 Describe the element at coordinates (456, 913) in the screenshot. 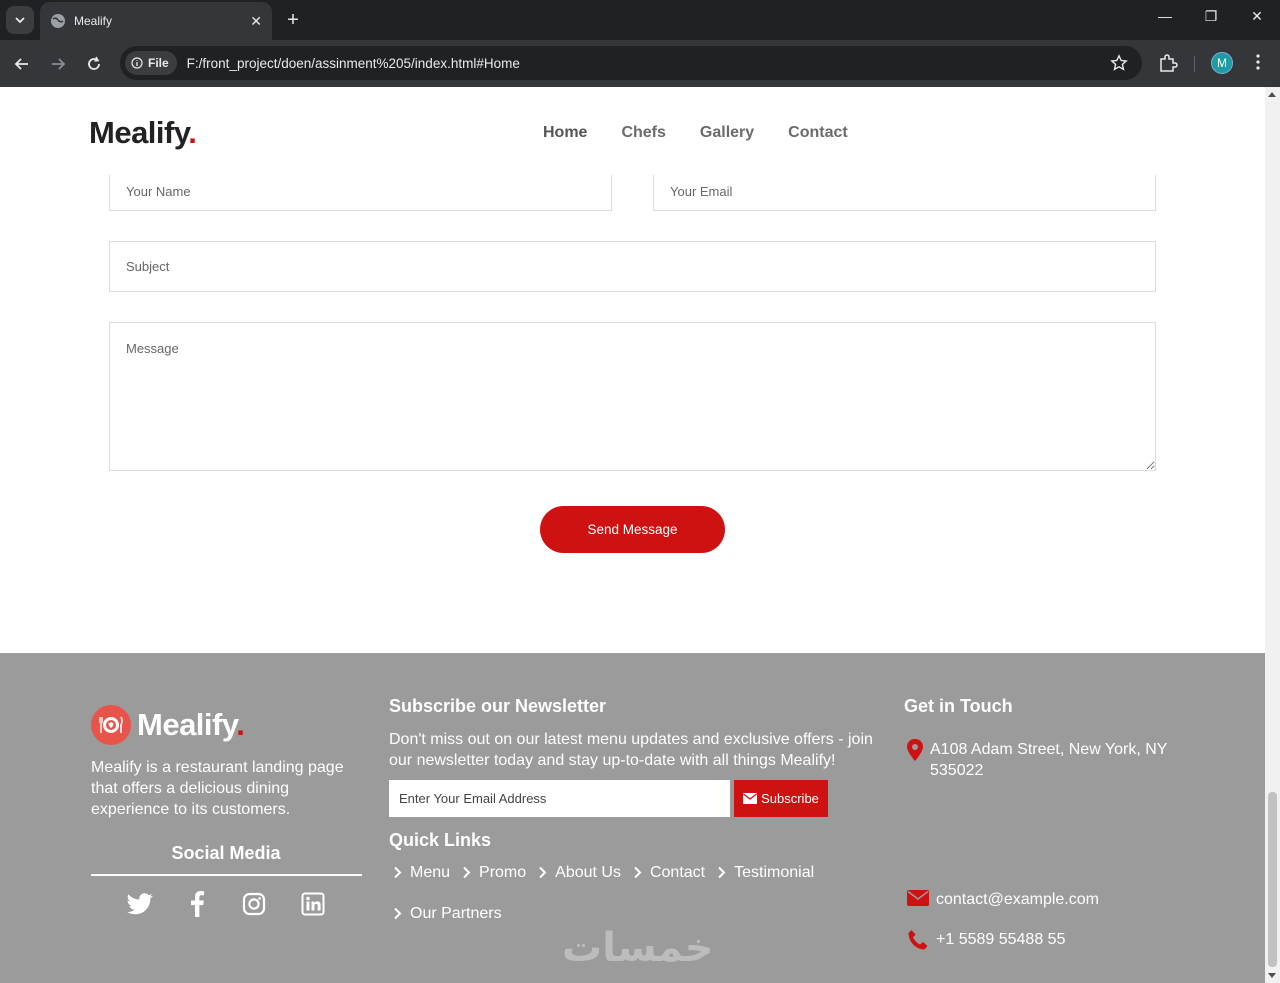

I see `quick-link-label: Our Partners` at that location.